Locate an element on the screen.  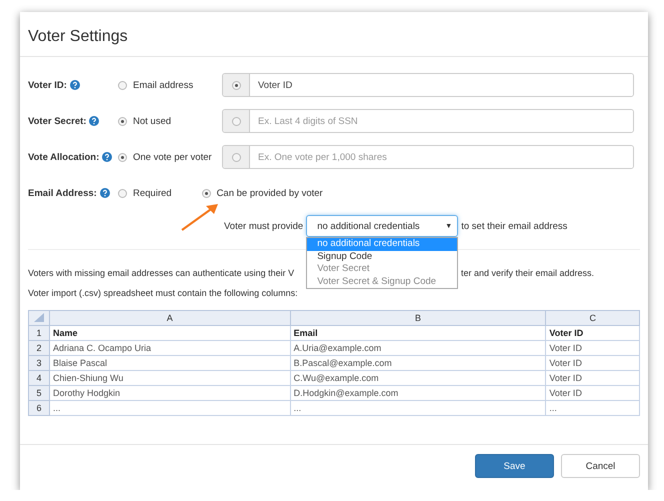
save-button: Save is located at coordinates (514, 466).